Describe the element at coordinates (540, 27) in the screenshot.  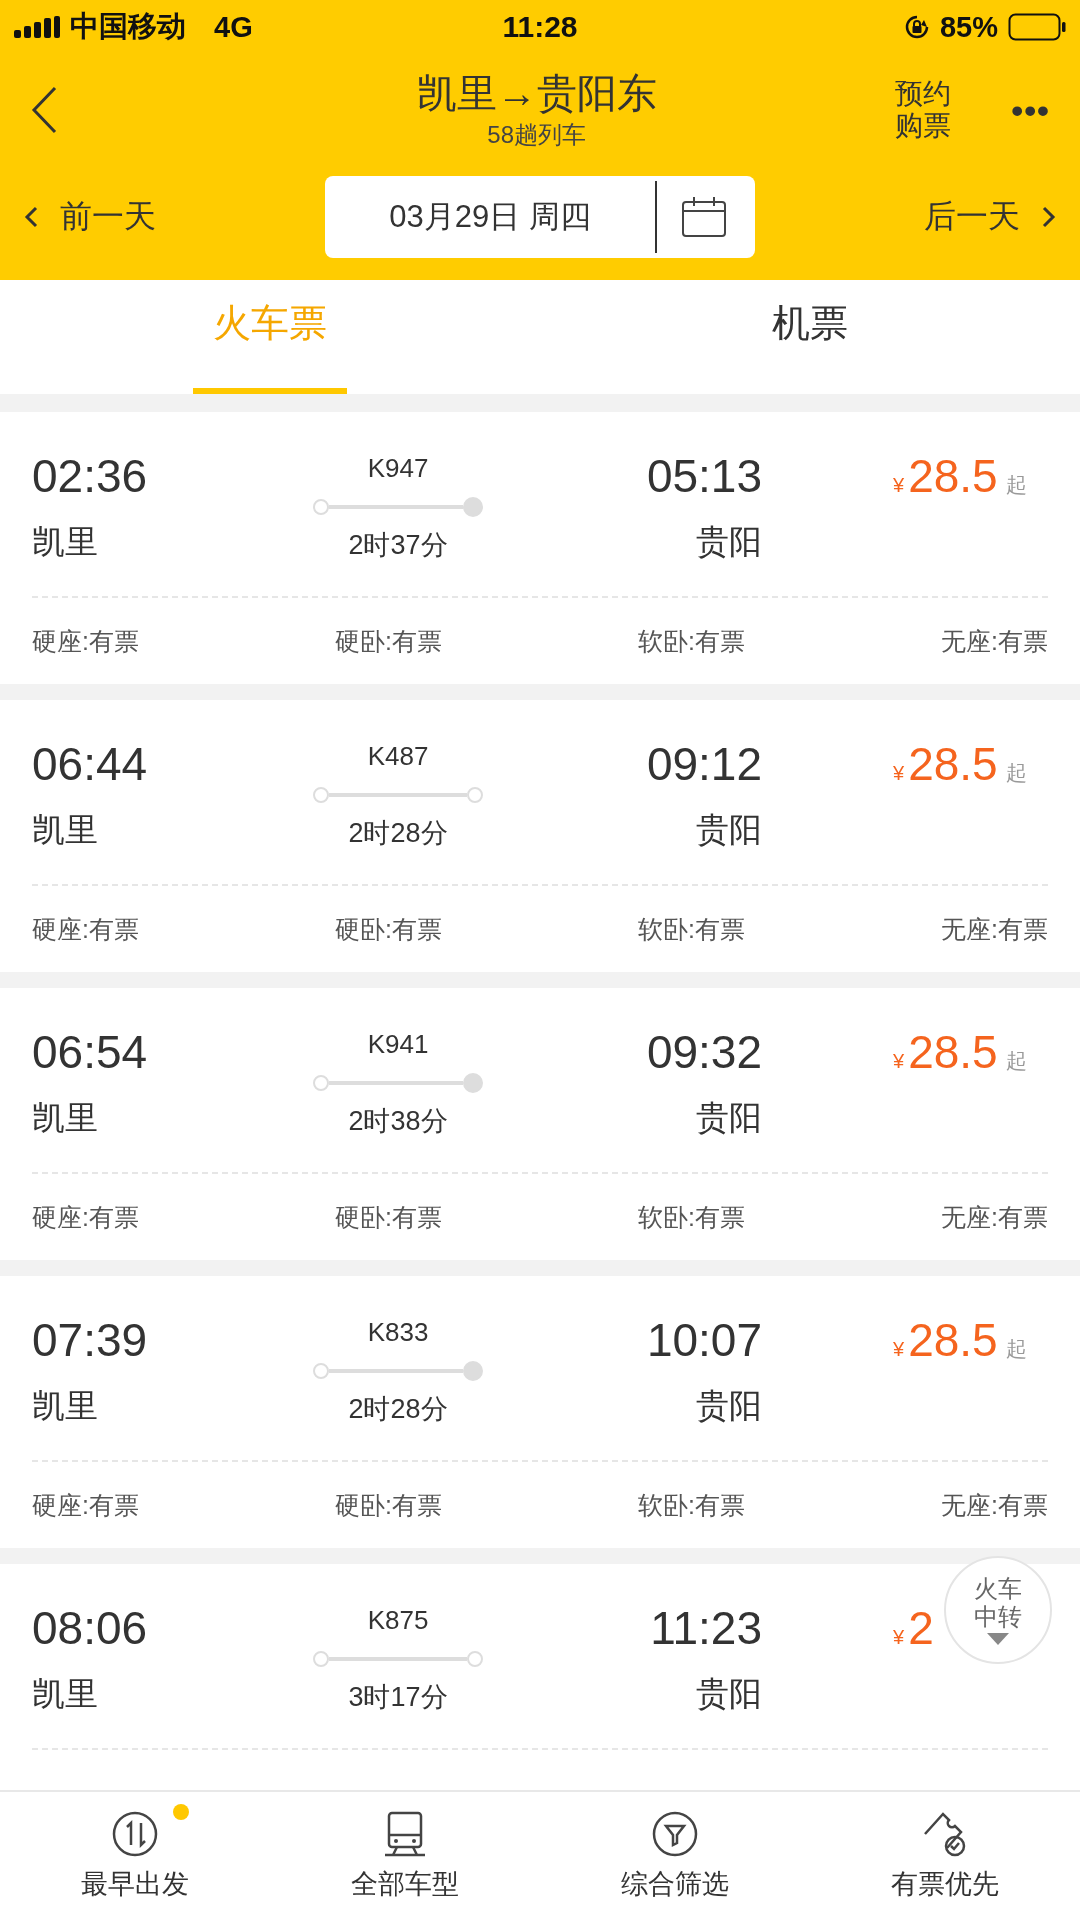
I see `status-time: 11:28` at that location.